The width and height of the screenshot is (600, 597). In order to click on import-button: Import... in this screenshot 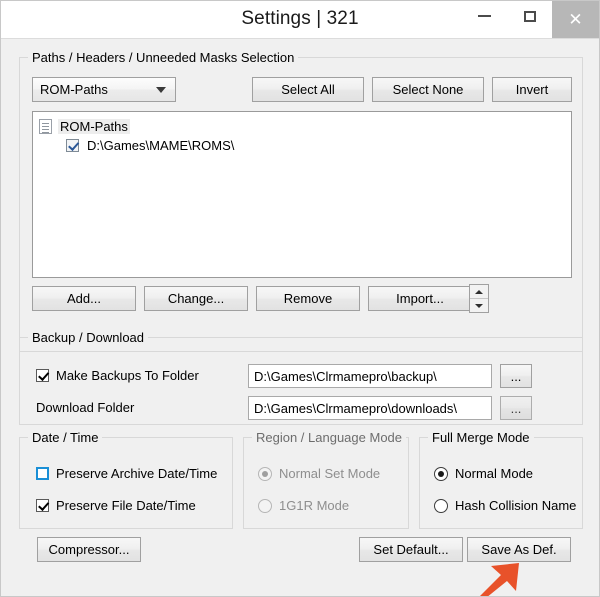, I will do `click(420, 298)`.